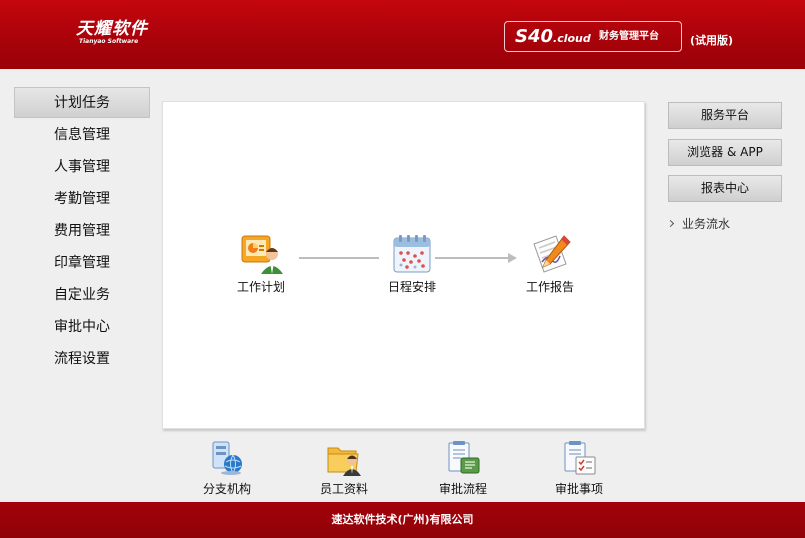 This screenshot has height=538, width=805. I want to click on quick-link-label: 员工资料, so click(343, 489).